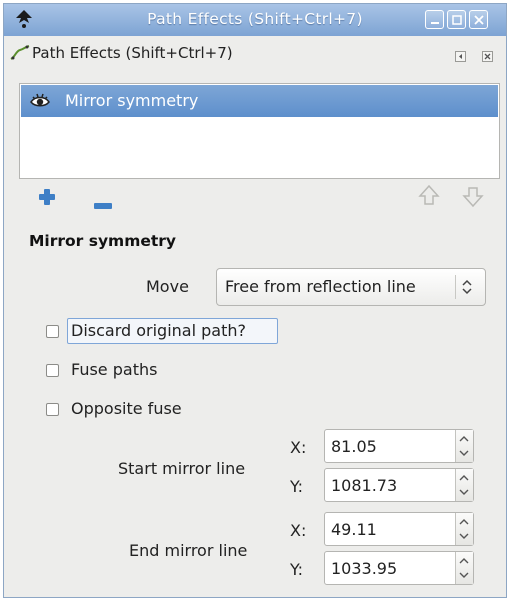 The image size is (510, 601). What do you see at coordinates (364, 485) in the screenshot?
I see `start-y-value: 1081.73` at bounding box center [364, 485].